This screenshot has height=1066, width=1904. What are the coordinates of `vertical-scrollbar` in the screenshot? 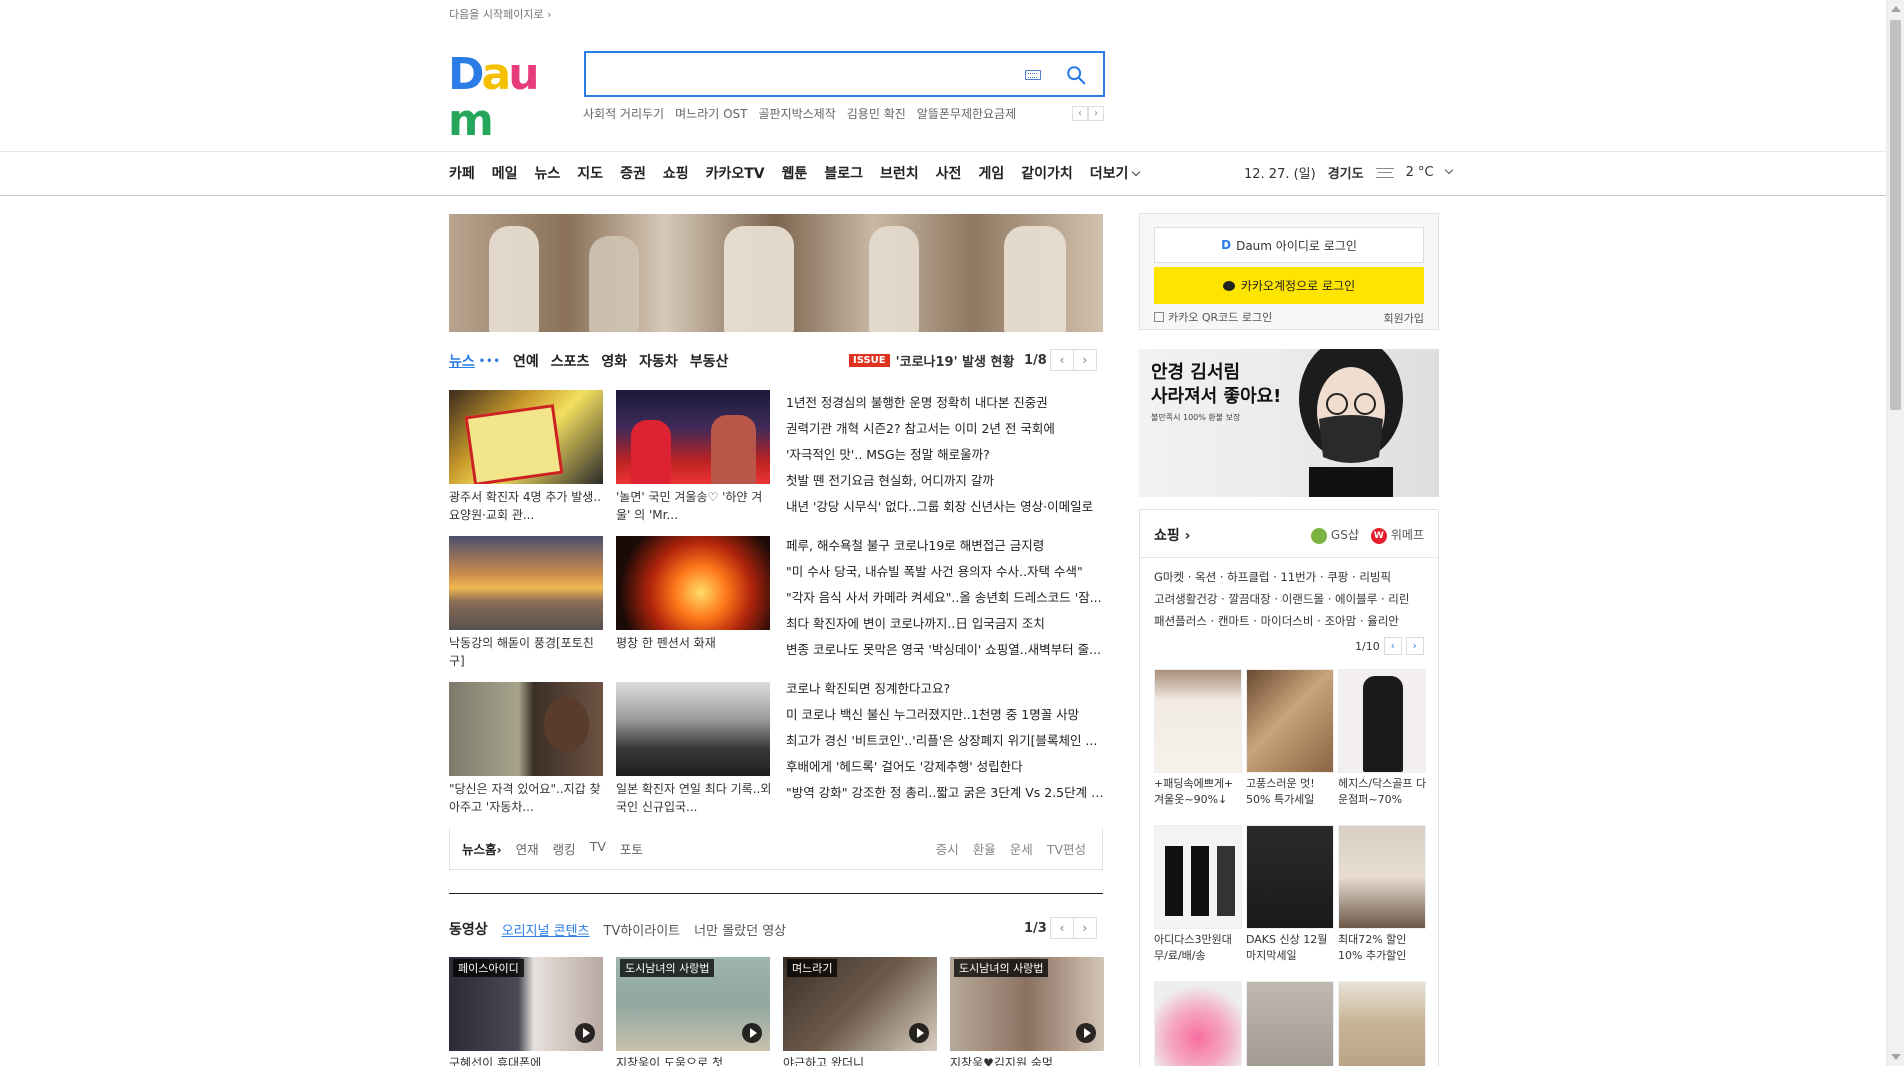 It's located at (1895, 533).